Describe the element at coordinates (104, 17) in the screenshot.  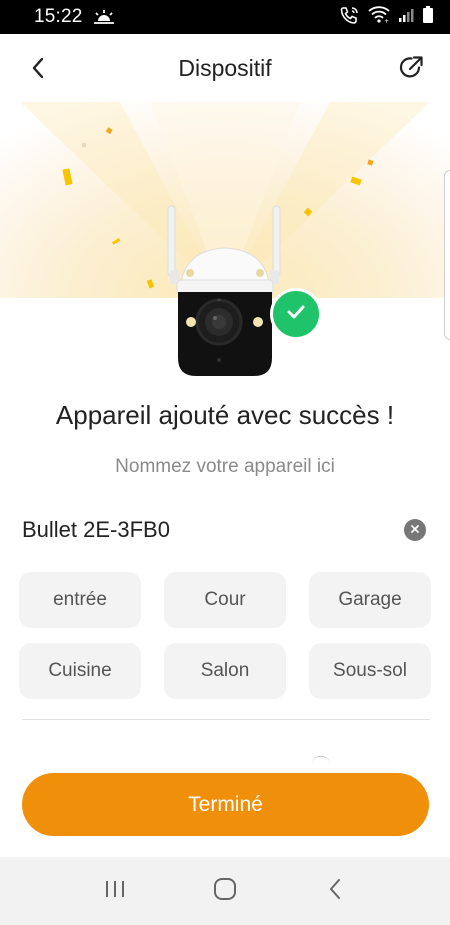
I see `weather-sunrise-icon` at that location.